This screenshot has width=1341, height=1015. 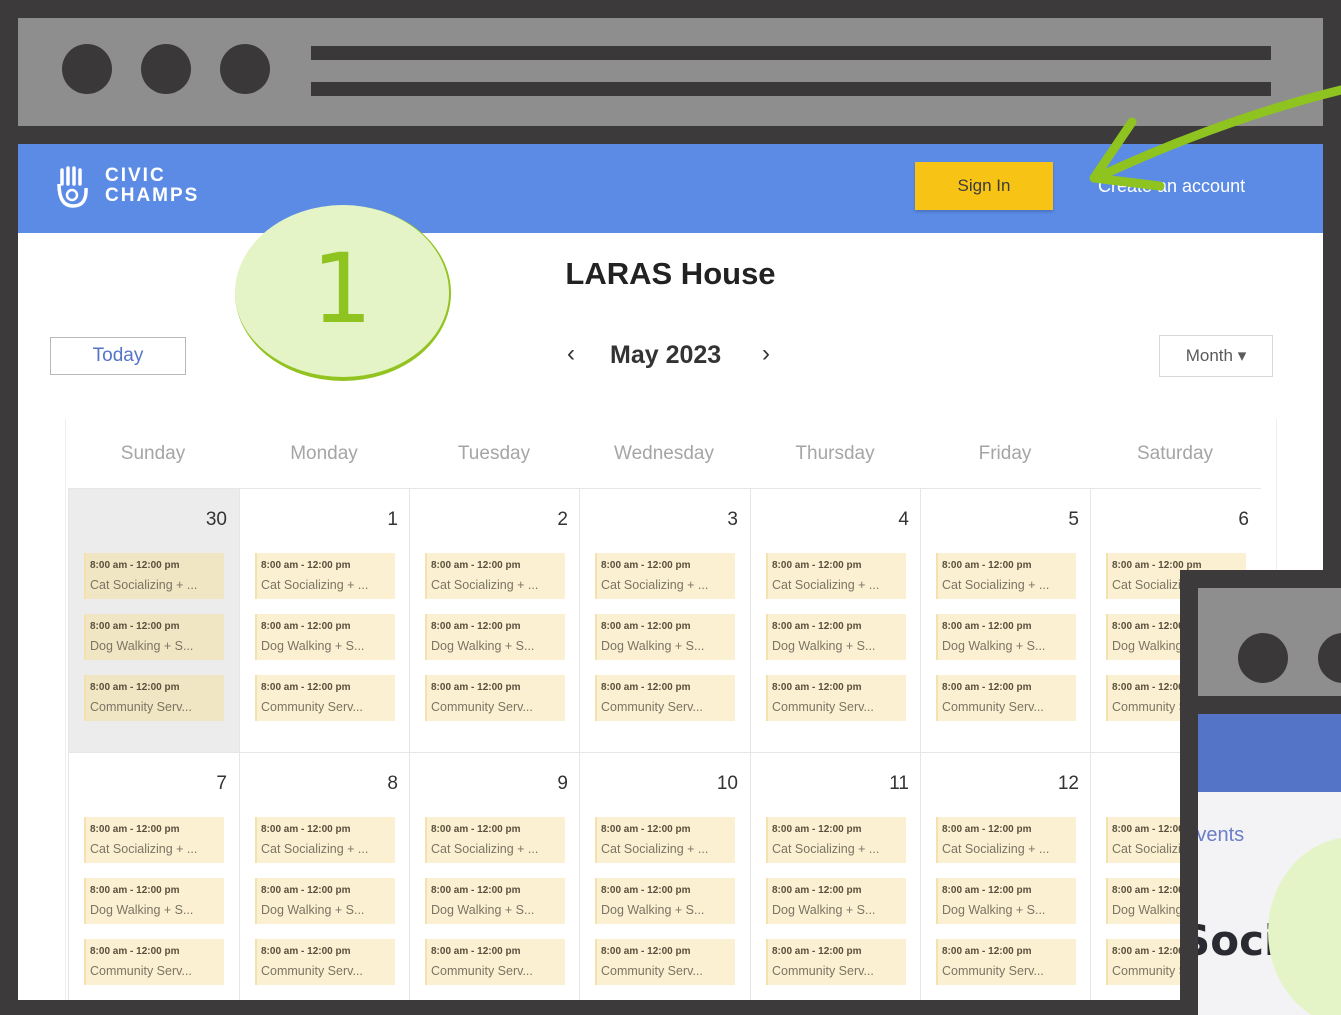 What do you see at coordinates (152, 186) in the screenshot?
I see `brand-logo-text: CIVIC CHAMPS` at bounding box center [152, 186].